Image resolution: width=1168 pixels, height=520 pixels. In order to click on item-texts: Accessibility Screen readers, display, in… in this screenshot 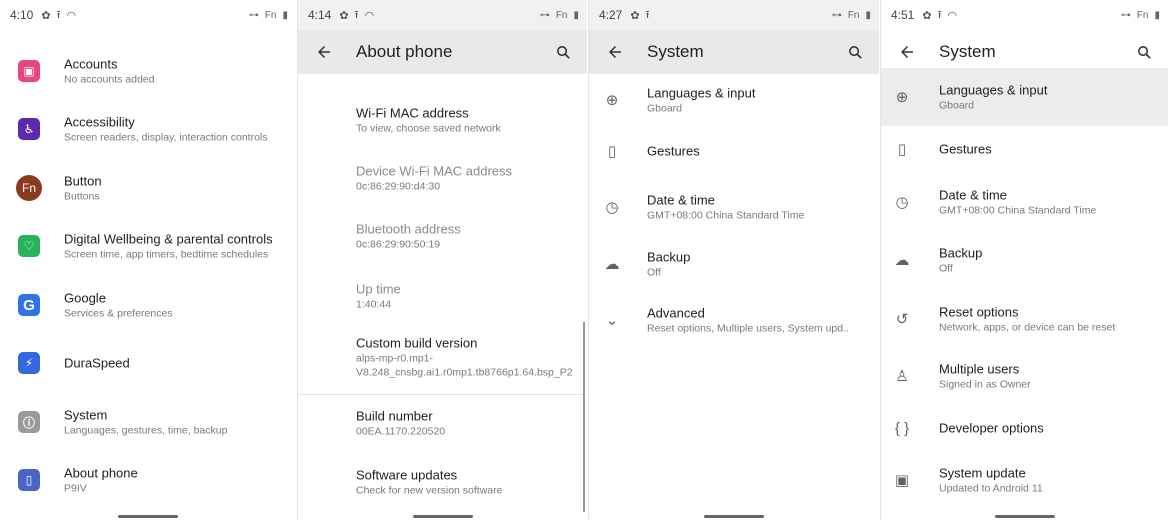, I will do `click(176, 129)`.